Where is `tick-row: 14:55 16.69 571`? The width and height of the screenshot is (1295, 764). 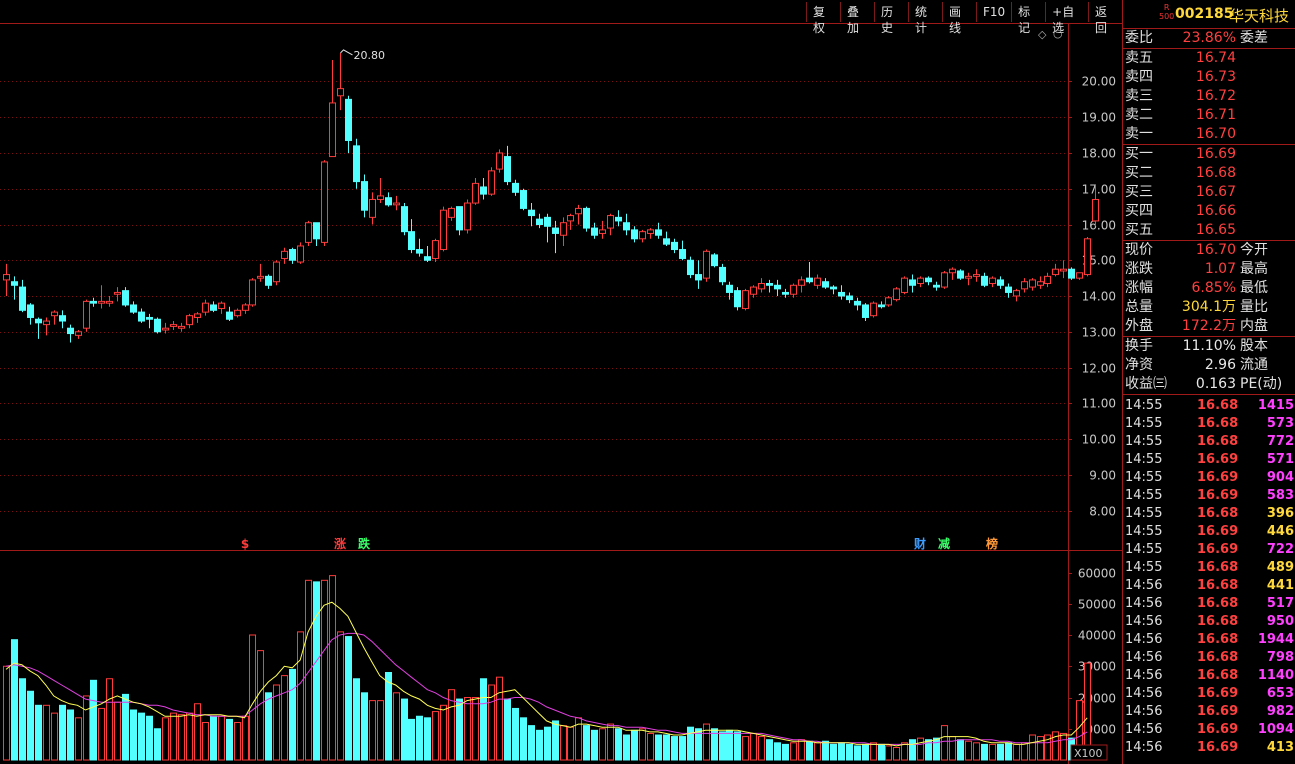
tick-row: 14:55 16.69 571 is located at coordinates (1209, 460).